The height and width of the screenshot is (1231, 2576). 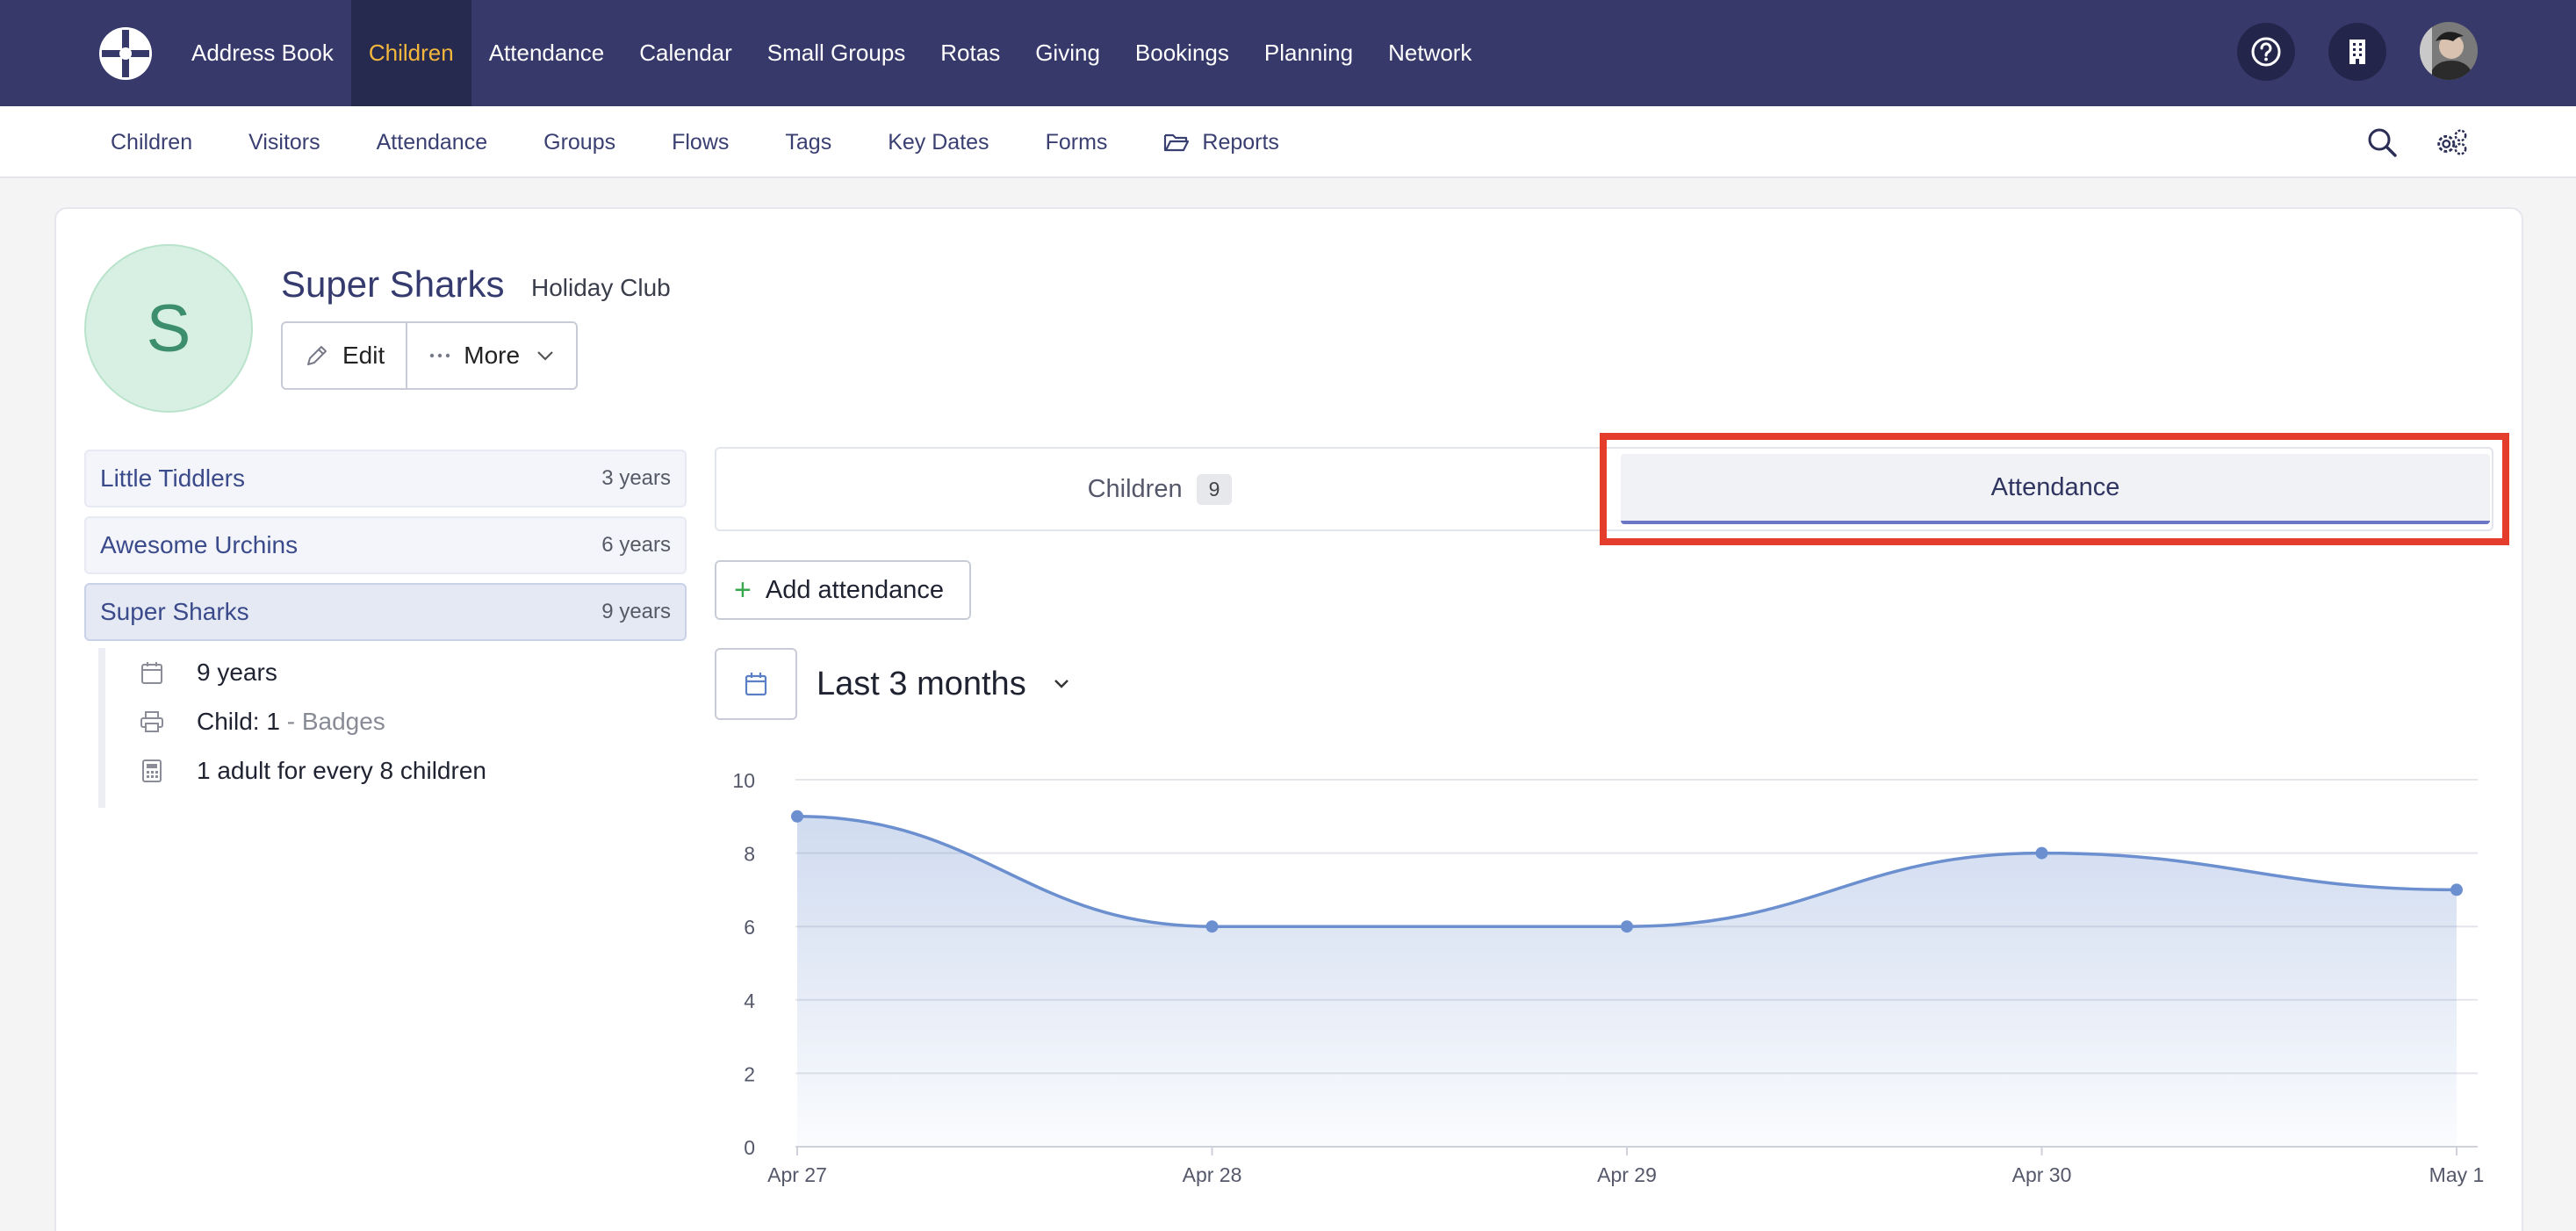 What do you see at coordinates (385, 612) in the screenshot?
I see `group-item-super-sharks: Super Sharks 9 years` at bounding box center [385, 612].